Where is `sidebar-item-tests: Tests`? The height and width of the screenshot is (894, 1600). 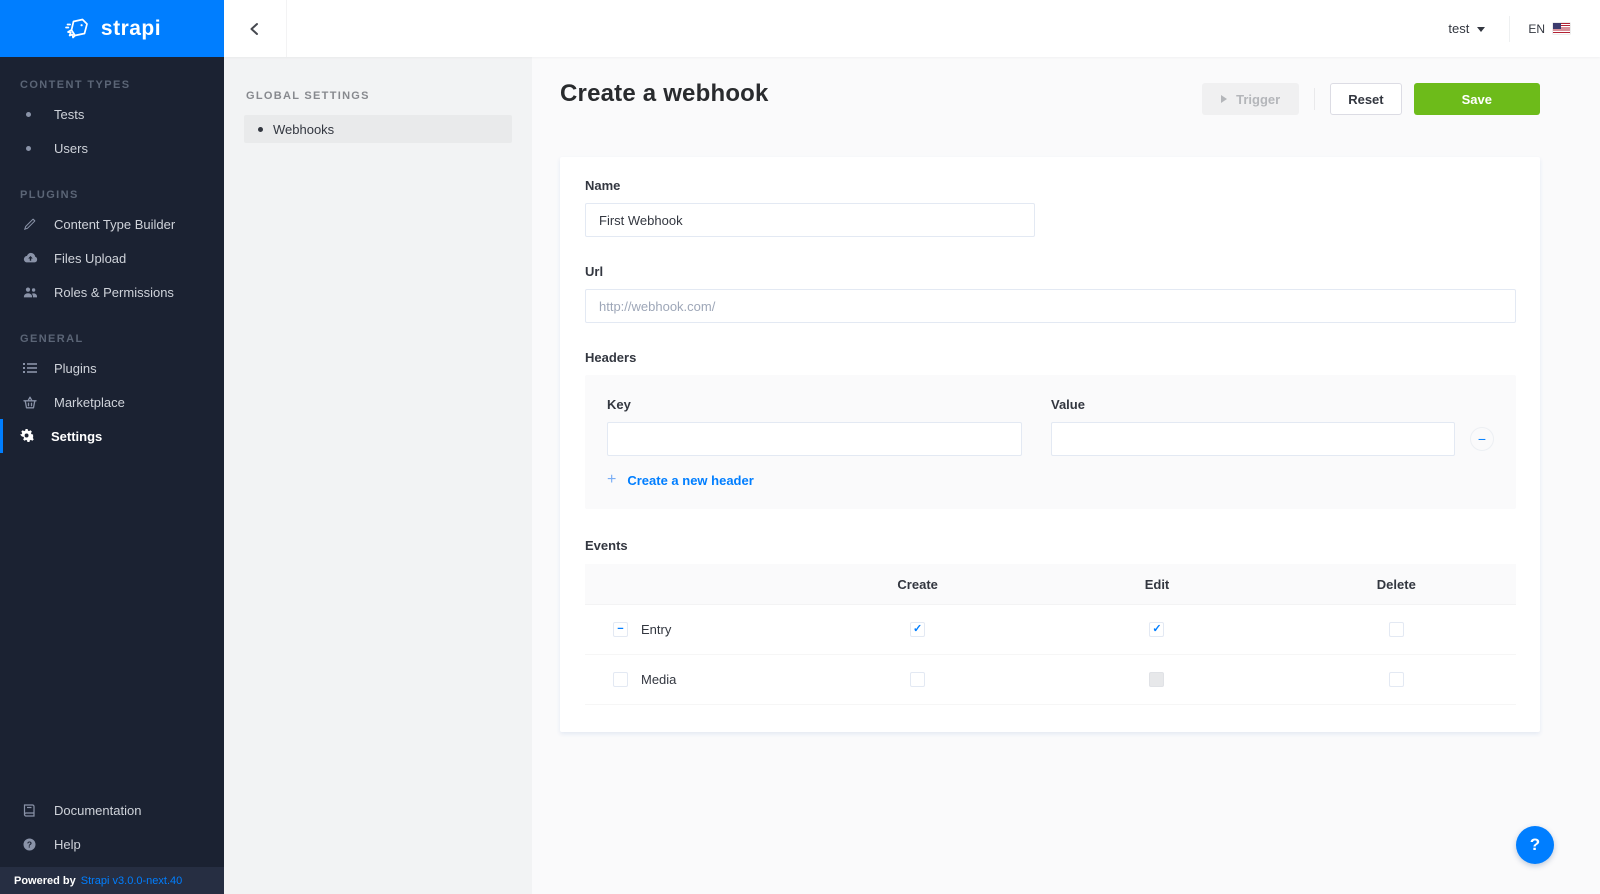
sidebar-item-tests: Tests is located at coordinates (112, 114).